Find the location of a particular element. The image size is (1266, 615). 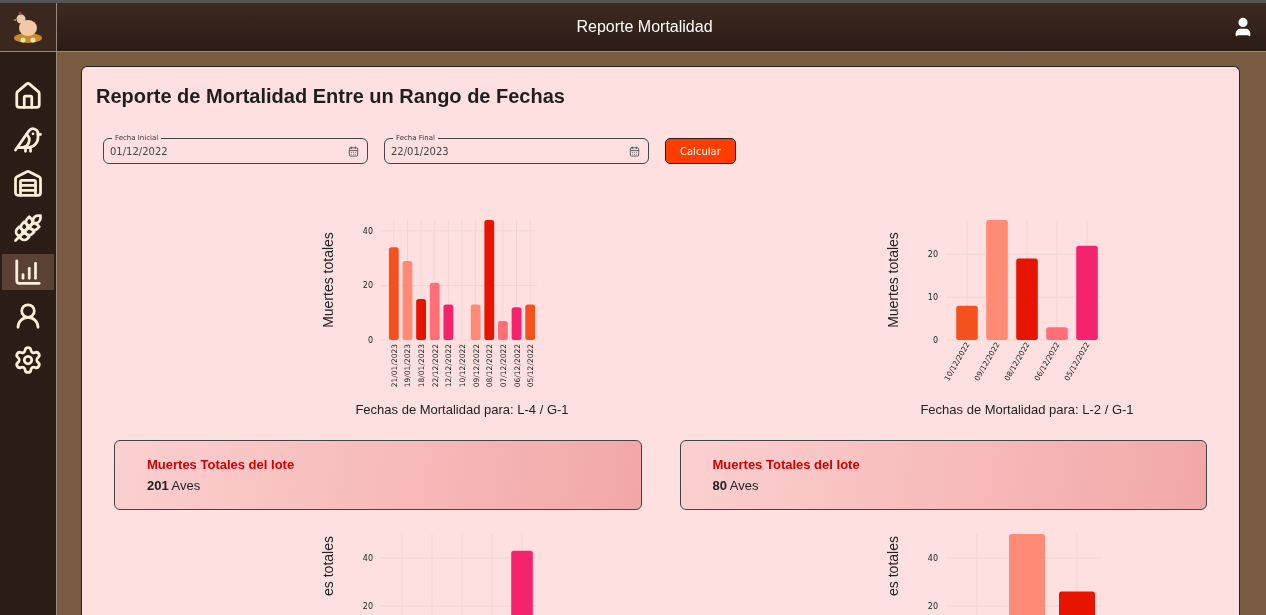

axis-title: Fechas de Mortalidad para: L-2 / G-1 is located at coordinates (1027, 409).